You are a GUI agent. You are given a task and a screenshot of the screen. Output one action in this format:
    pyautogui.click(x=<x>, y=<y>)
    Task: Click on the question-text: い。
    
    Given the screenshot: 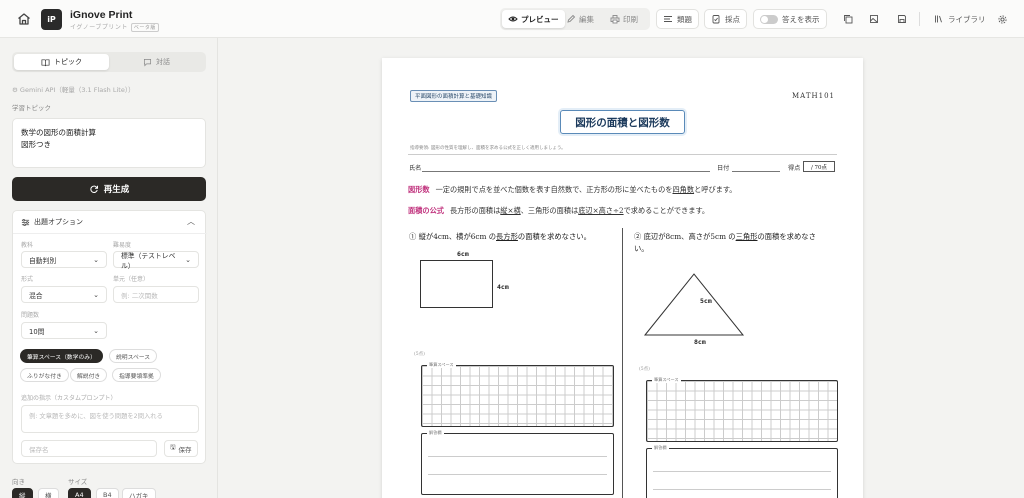 What is the action you would take?
    pyautogui.click(x=641, y=248)
    